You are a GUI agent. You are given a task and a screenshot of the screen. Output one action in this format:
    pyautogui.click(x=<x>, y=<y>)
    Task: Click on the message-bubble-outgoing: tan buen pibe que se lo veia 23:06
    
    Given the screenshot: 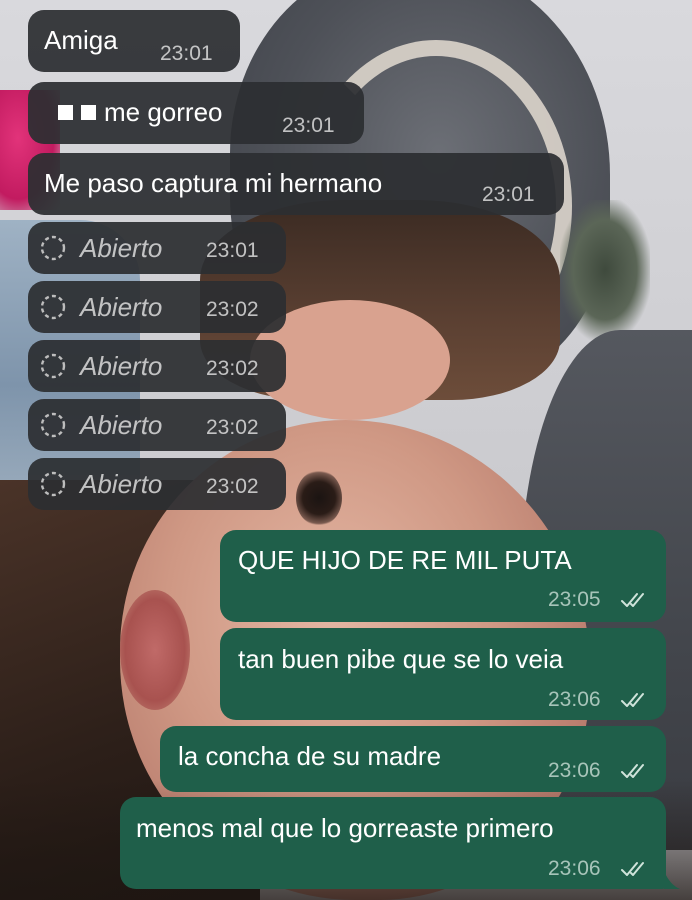 What is the action you would take?
    pyautogui.click(x=443, y=674)
    